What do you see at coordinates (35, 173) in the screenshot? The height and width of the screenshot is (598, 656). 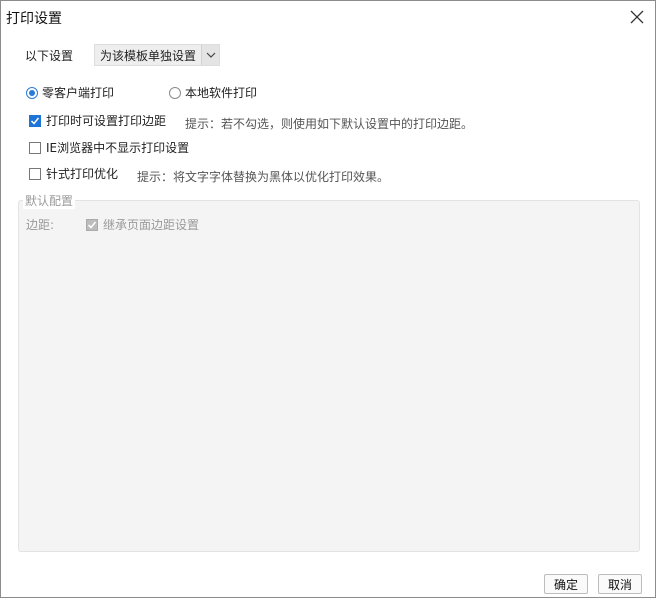 I see `checkbox-dot-matrix-box` at bounding box center [35, 173].